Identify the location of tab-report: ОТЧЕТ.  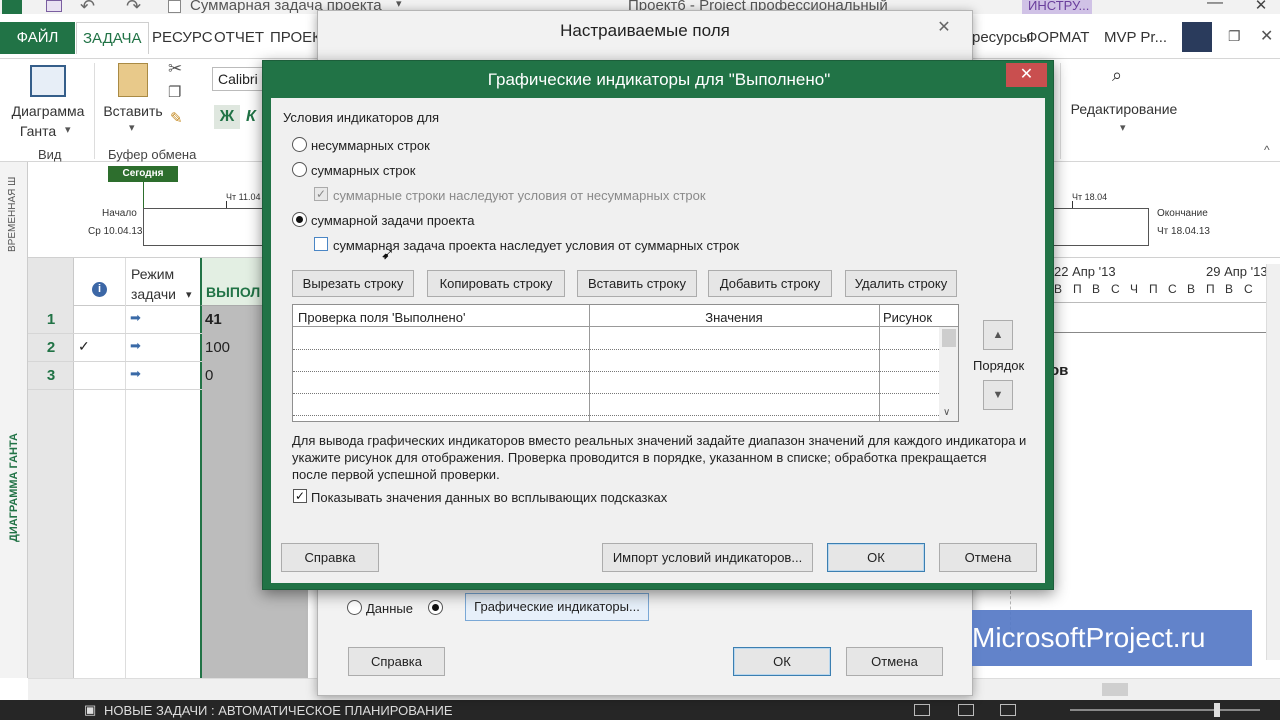
(239, 38).